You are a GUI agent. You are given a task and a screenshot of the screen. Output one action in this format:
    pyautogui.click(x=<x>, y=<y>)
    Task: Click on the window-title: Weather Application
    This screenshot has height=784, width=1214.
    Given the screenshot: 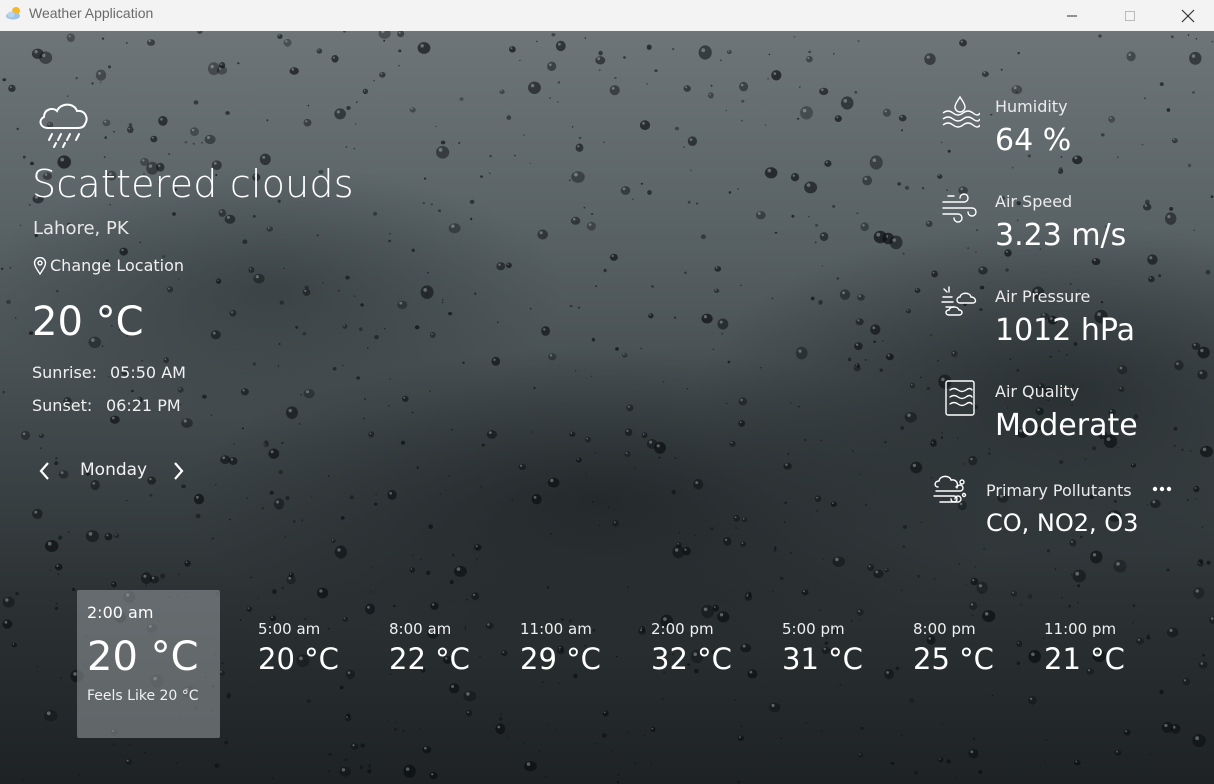 What is the action you would take?
    pyautogui.click(x=91, y=13)
    